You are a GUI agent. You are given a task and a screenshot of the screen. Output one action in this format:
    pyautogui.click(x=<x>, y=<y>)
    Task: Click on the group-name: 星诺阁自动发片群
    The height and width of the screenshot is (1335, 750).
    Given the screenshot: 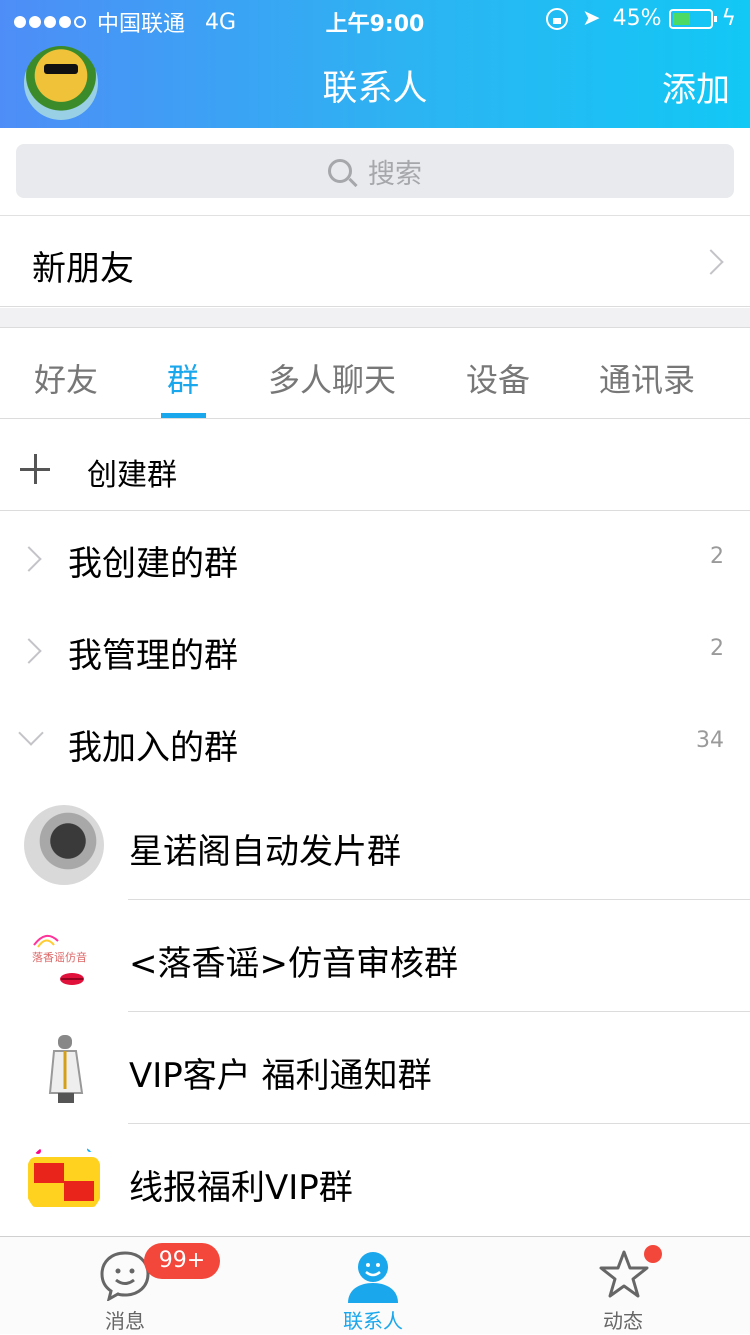 What is the action you would take?
    pyautogui.click(x=265, y=852)
    